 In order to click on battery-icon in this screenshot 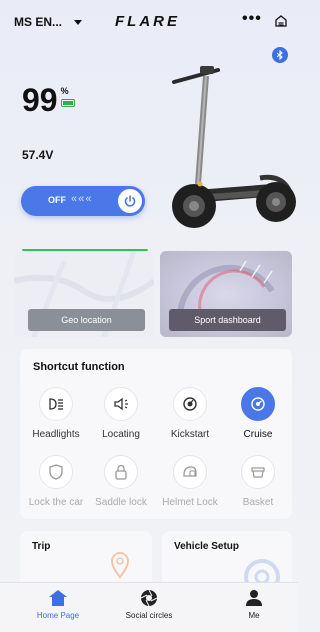, I will do `click(67, 103)`.